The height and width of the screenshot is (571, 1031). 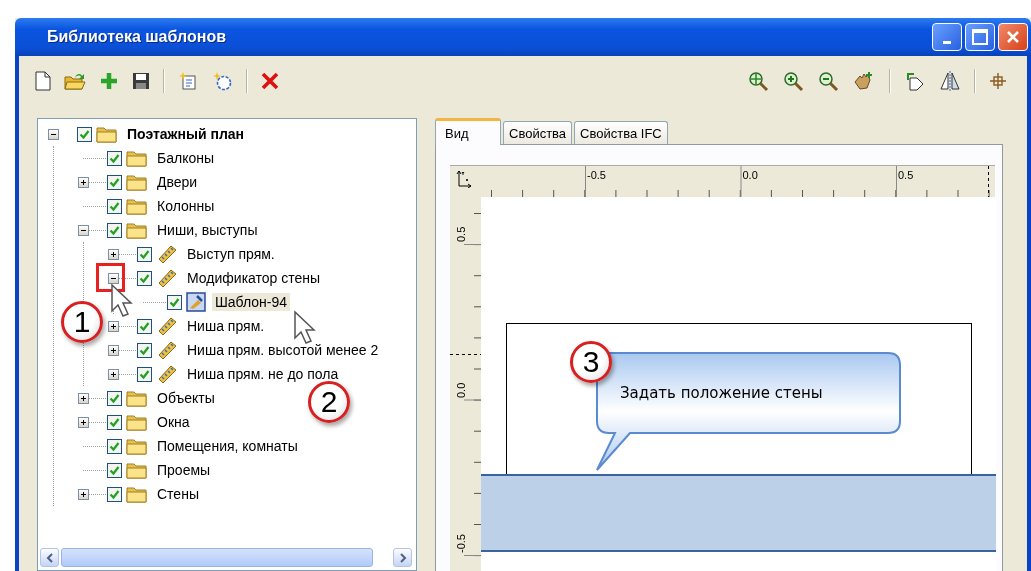 I want to click on scroll-left-button, so click(x=49, y=557).